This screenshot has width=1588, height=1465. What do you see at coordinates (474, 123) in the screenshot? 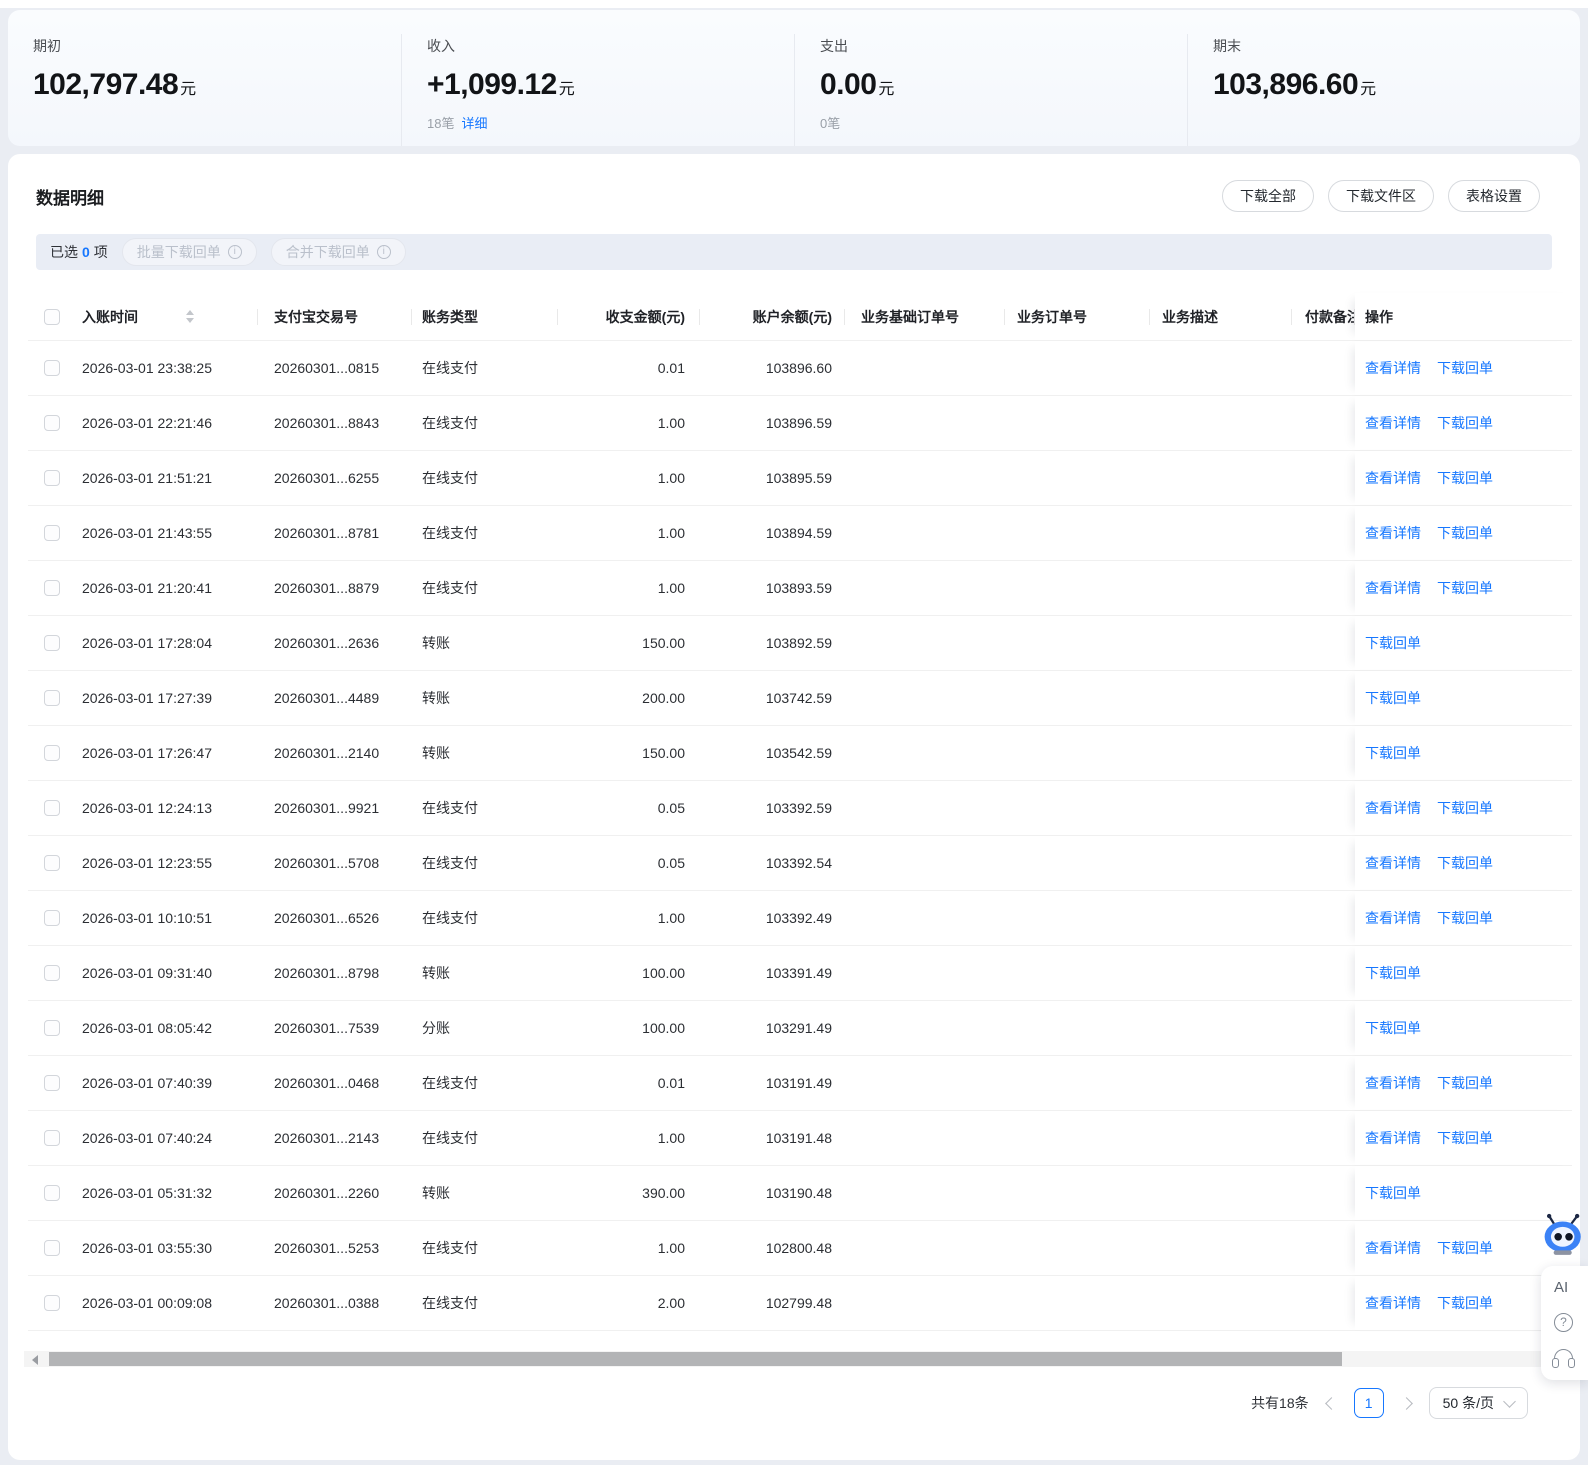
I see `income-detail-link: 详细` at bounding box center [474, 123].